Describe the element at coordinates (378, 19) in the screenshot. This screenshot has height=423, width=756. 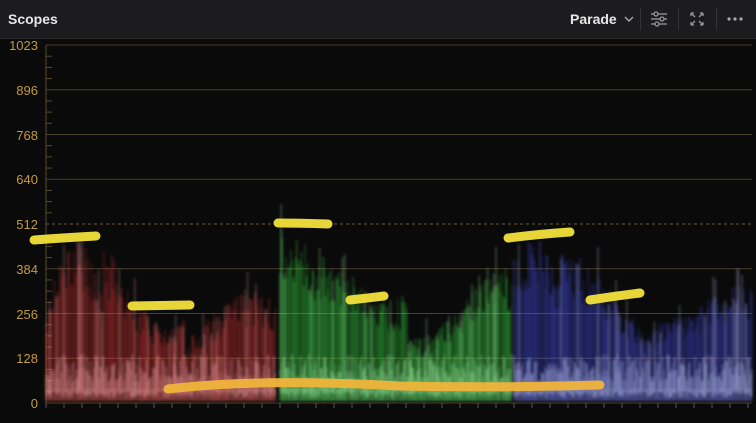
I see `scopes-header: Scopes Parade` at that location.